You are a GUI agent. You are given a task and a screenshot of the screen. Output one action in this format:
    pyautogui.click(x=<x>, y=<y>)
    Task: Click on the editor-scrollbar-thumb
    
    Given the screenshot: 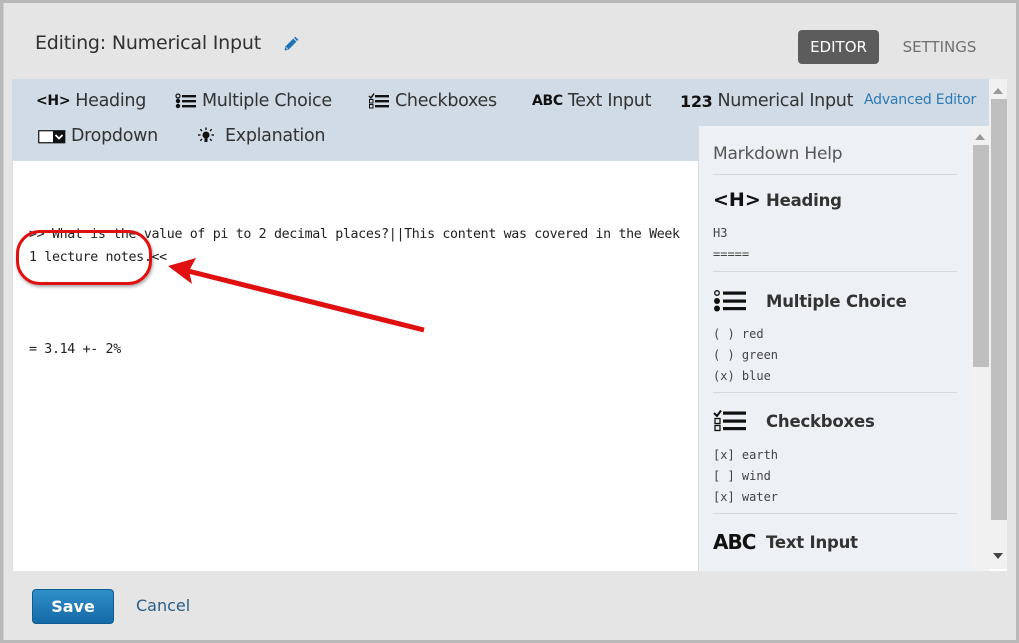 What is the action you would take?
    pyautogui.click(x=999, y=309)
    